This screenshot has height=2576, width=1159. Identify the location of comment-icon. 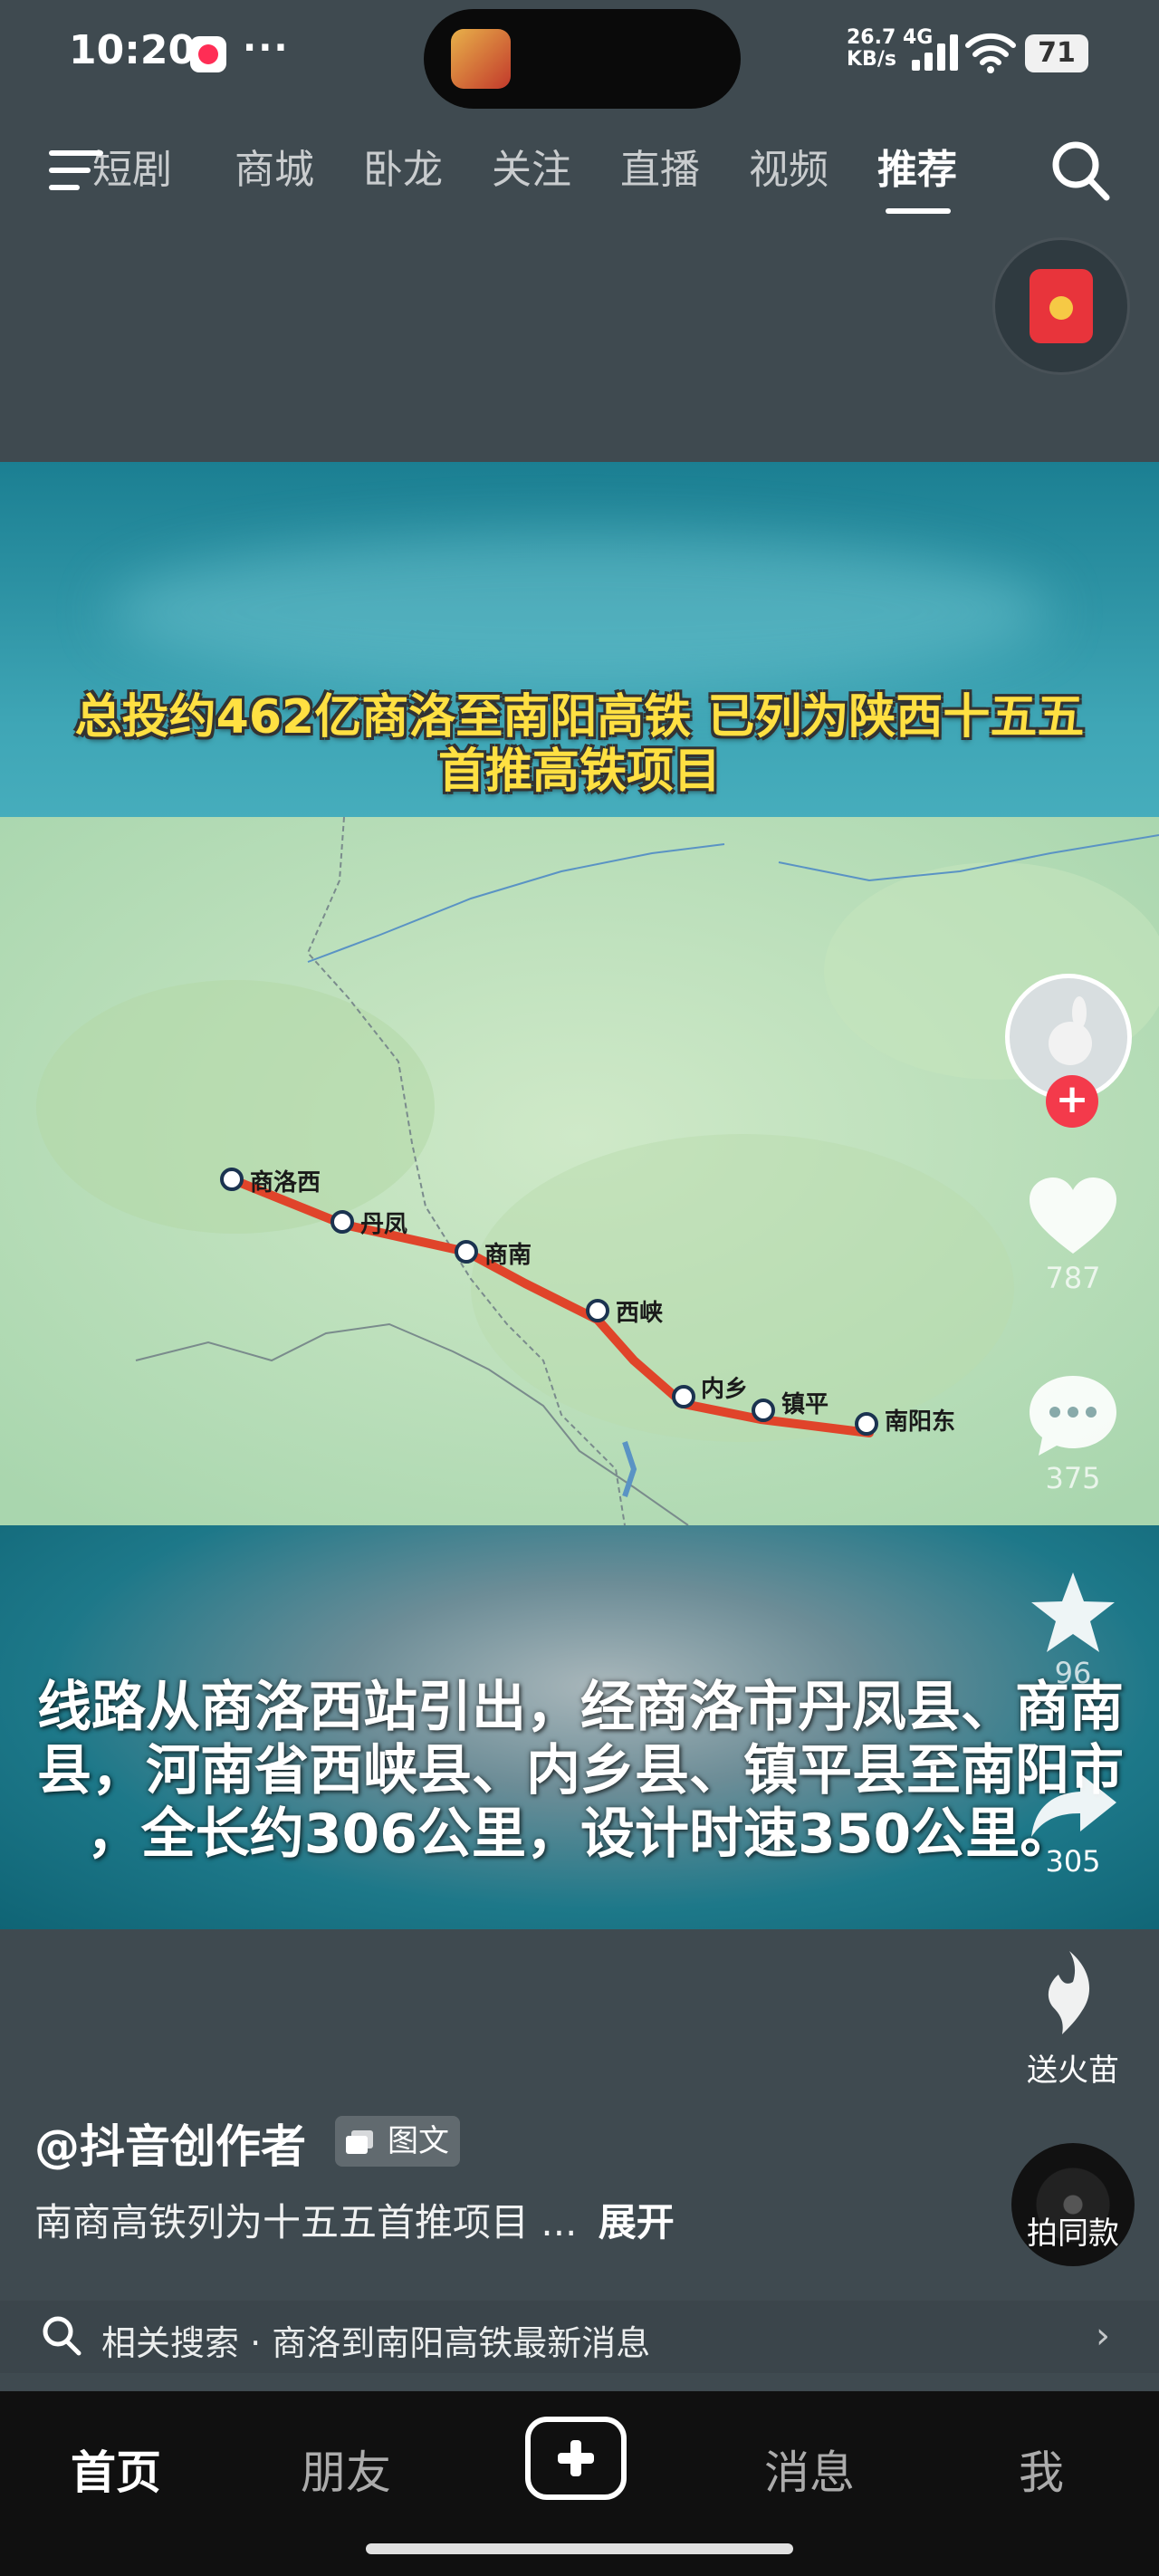
(1073, 1416).